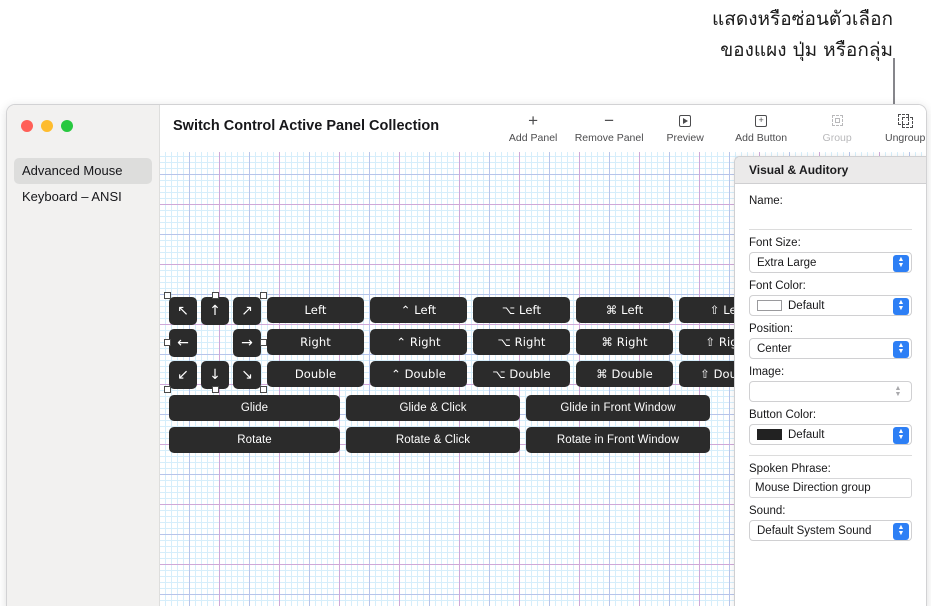 The width and height of the screenshot is (931, 606). What do you see at coordinates (837, 138) in the screenshot?
I see `toolbar-group-label: Group` at bounding box center [837, 138].